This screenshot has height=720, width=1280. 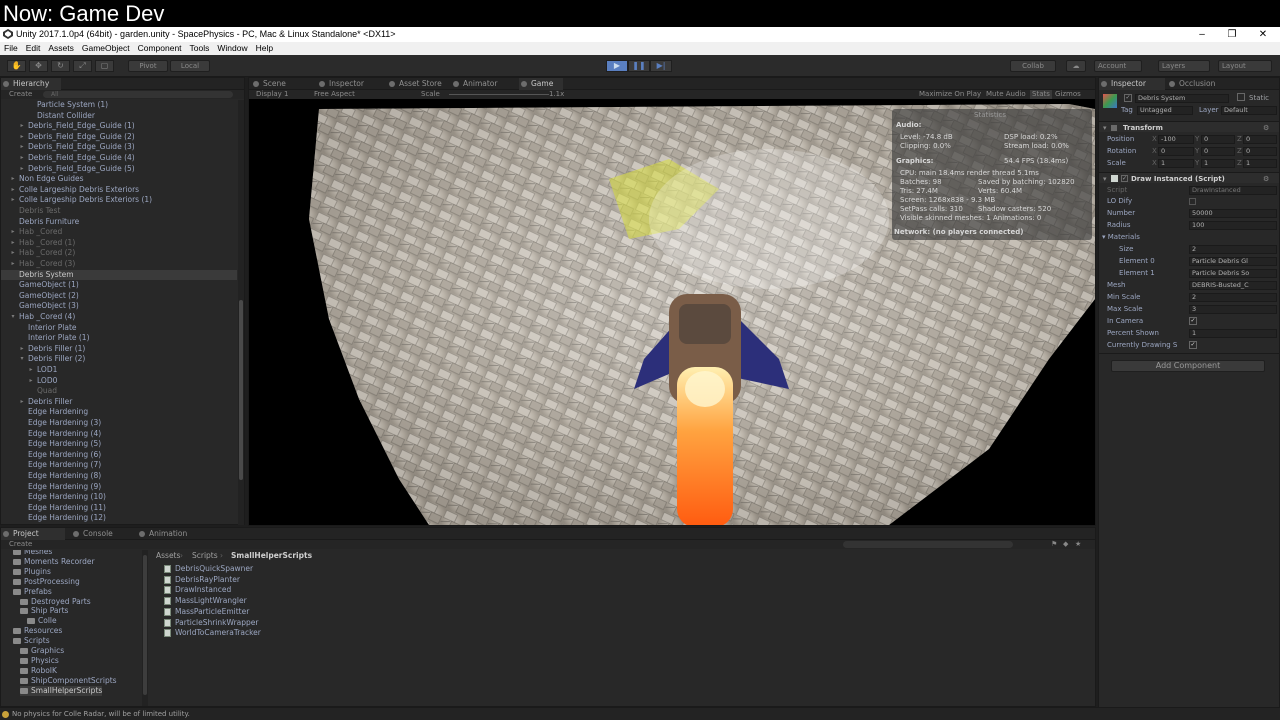 I want to click on play-button: ▶, so click(x=617, y=66).